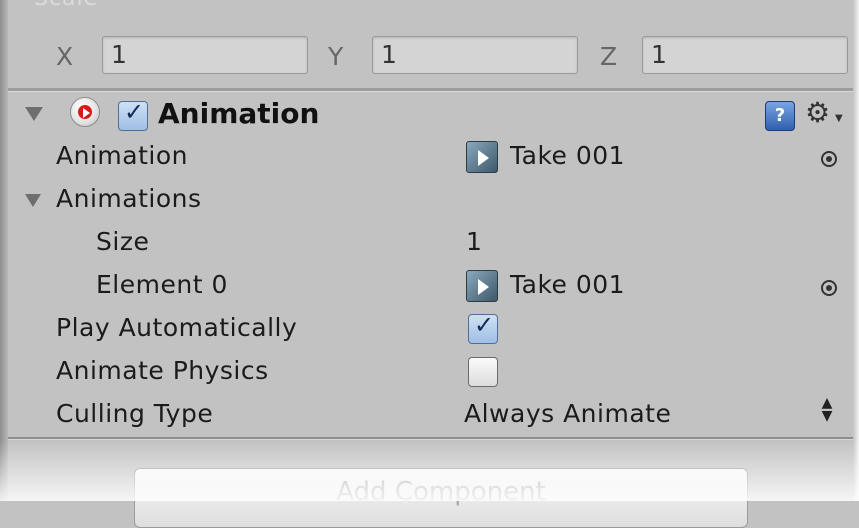 The image size is (859, 528). Describe the element at coordinates (162, 284) in the screenshot. I see `element0-label: Element 0` at that location.